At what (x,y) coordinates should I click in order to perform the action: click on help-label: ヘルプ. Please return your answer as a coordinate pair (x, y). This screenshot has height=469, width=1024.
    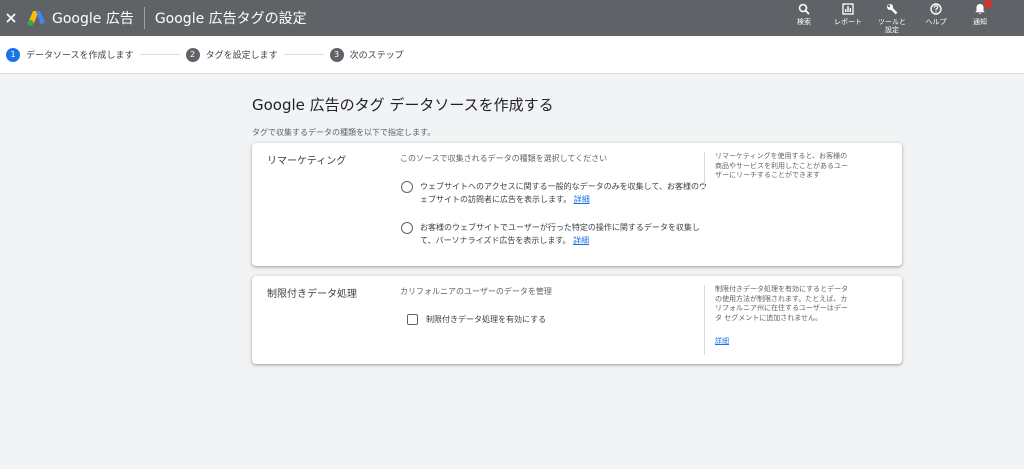
    Looking at the image, I should click on (936, 22).